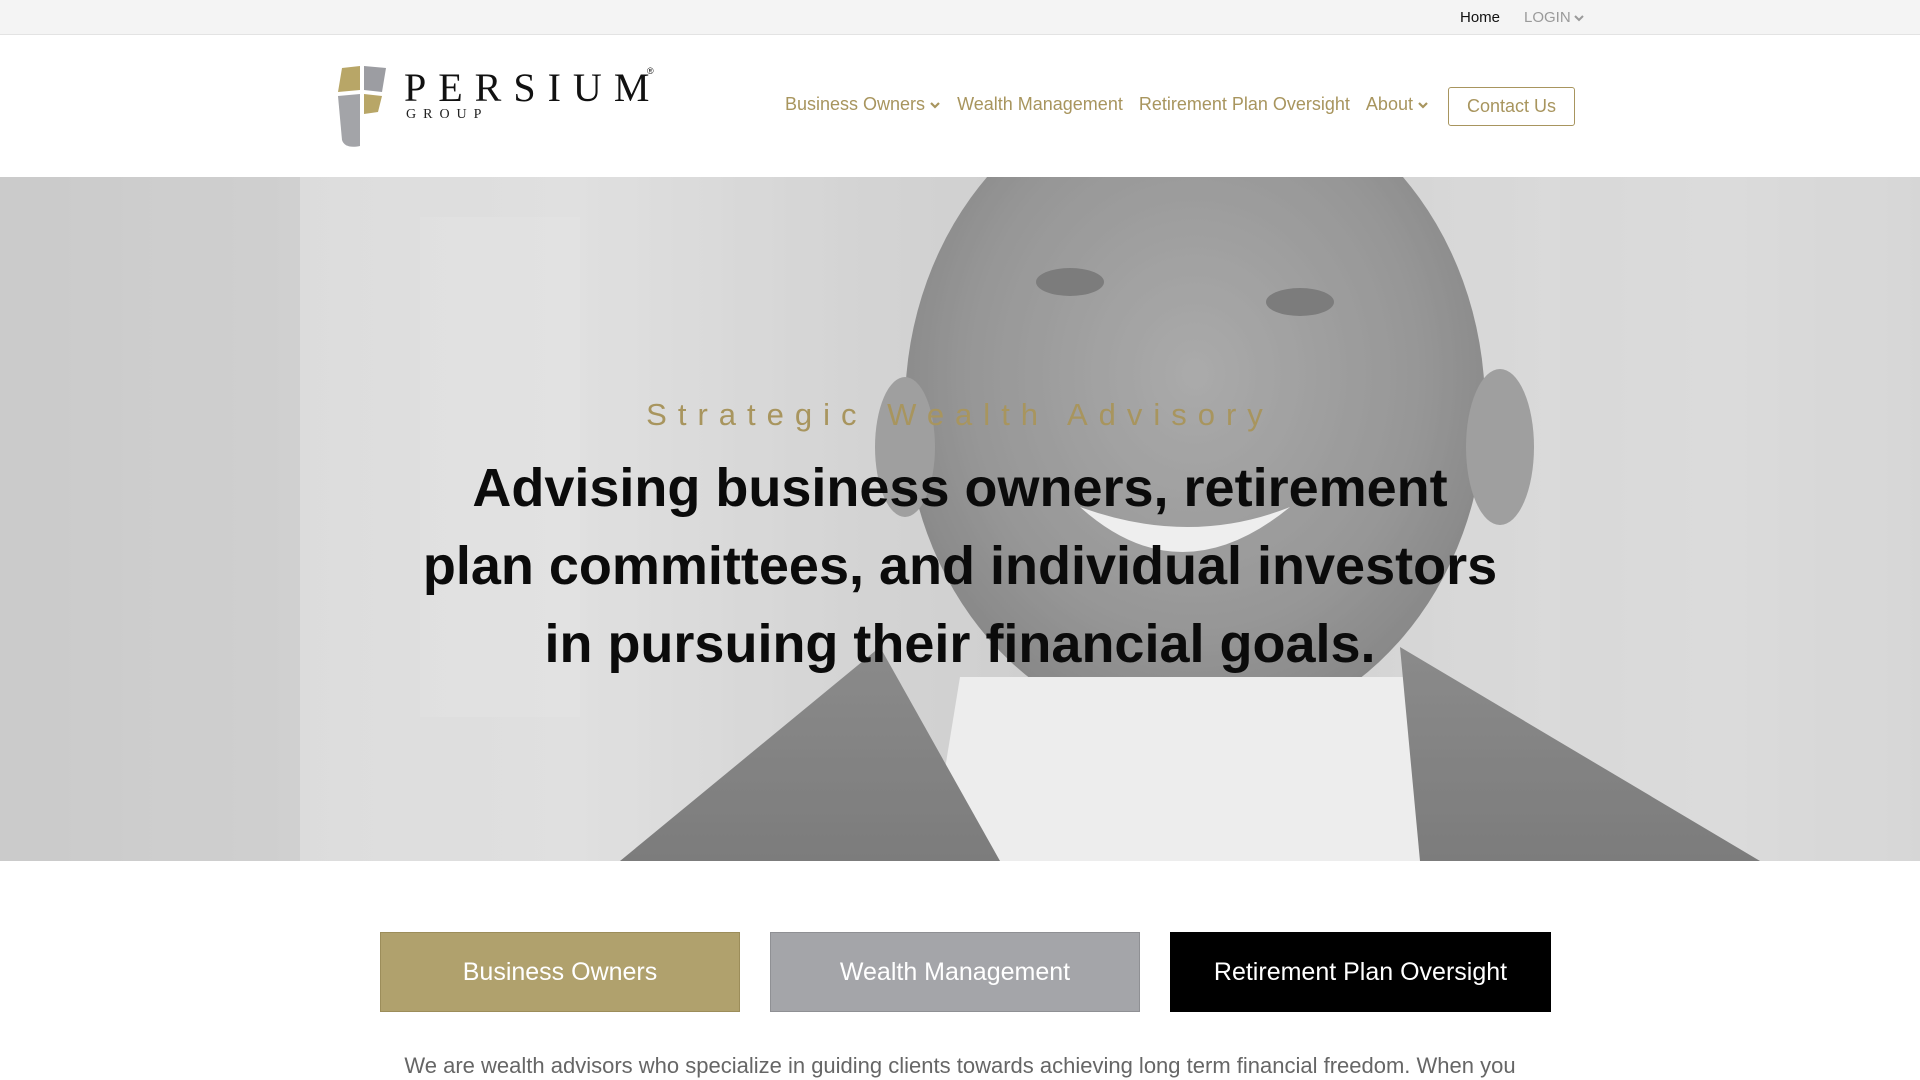  What do you see at coordinates (533, 87) in the screenshot?
I see `logo-wordmark: PERSIUM` at bounding box center [533, 87].